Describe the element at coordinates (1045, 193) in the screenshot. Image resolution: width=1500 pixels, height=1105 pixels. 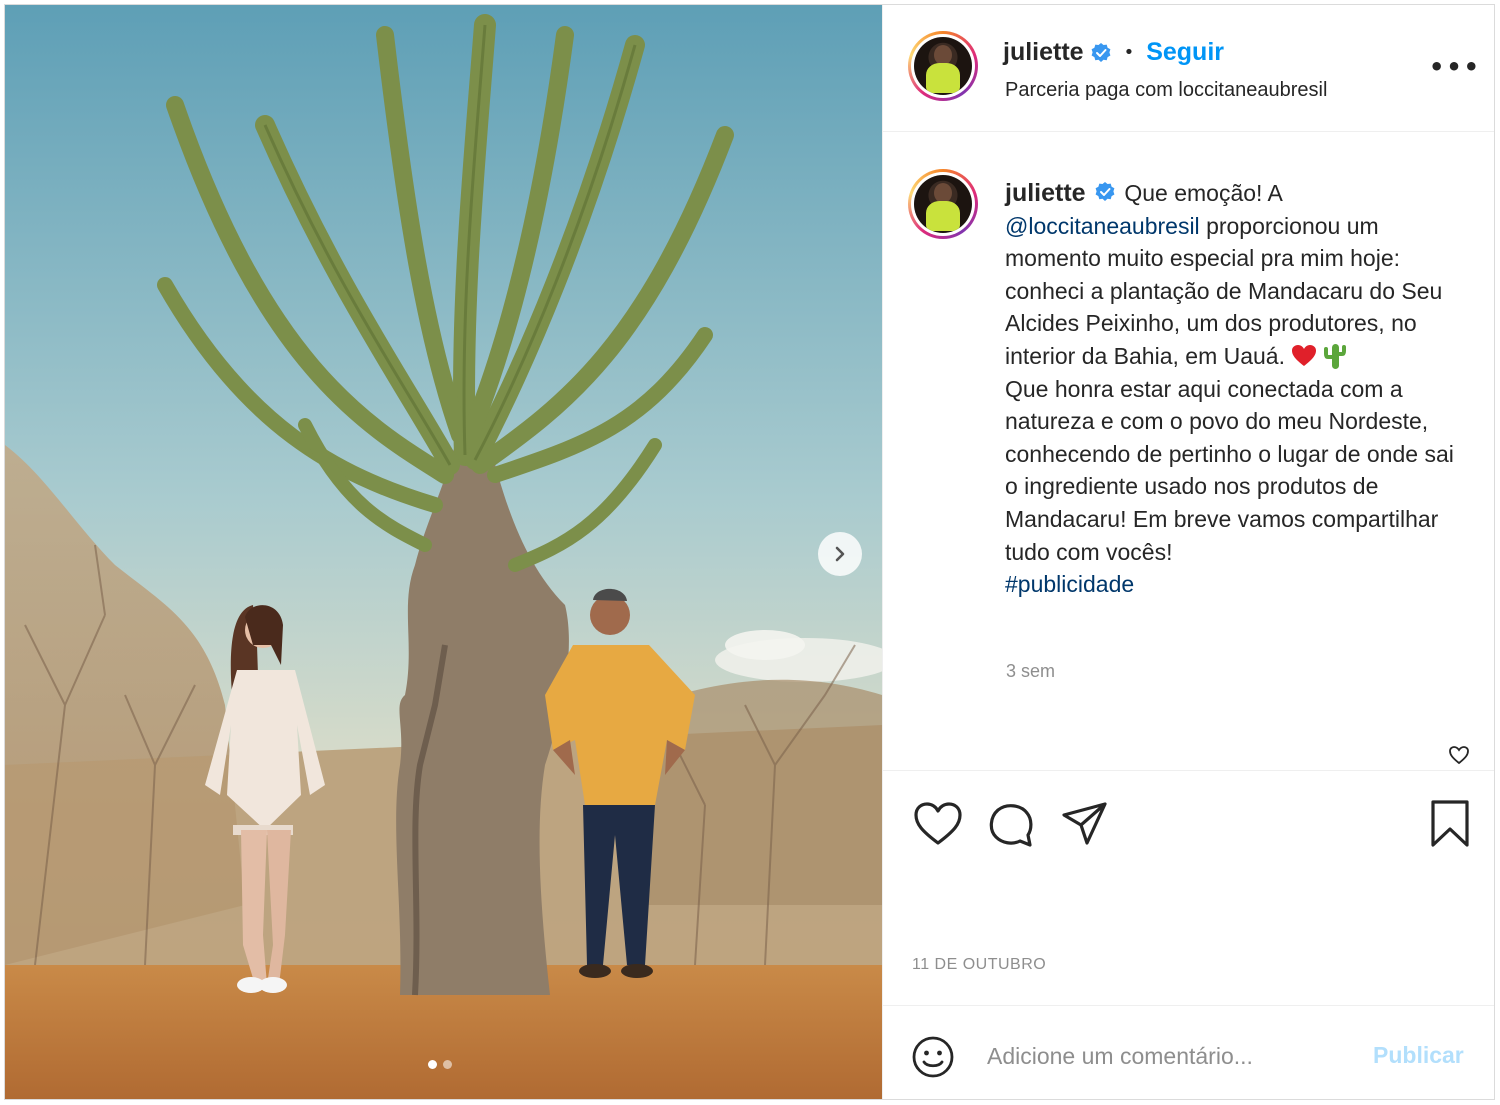
I see `caption-author-username: juliette` at that location.